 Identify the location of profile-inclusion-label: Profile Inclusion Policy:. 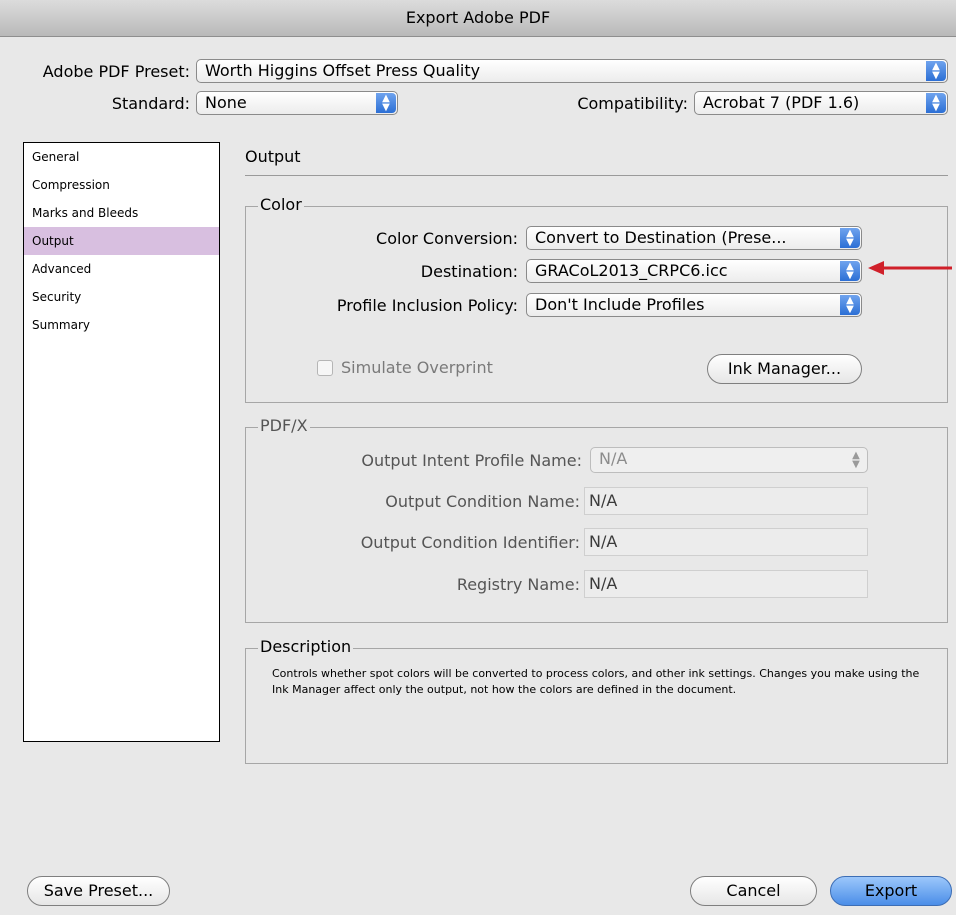
(427, 305).